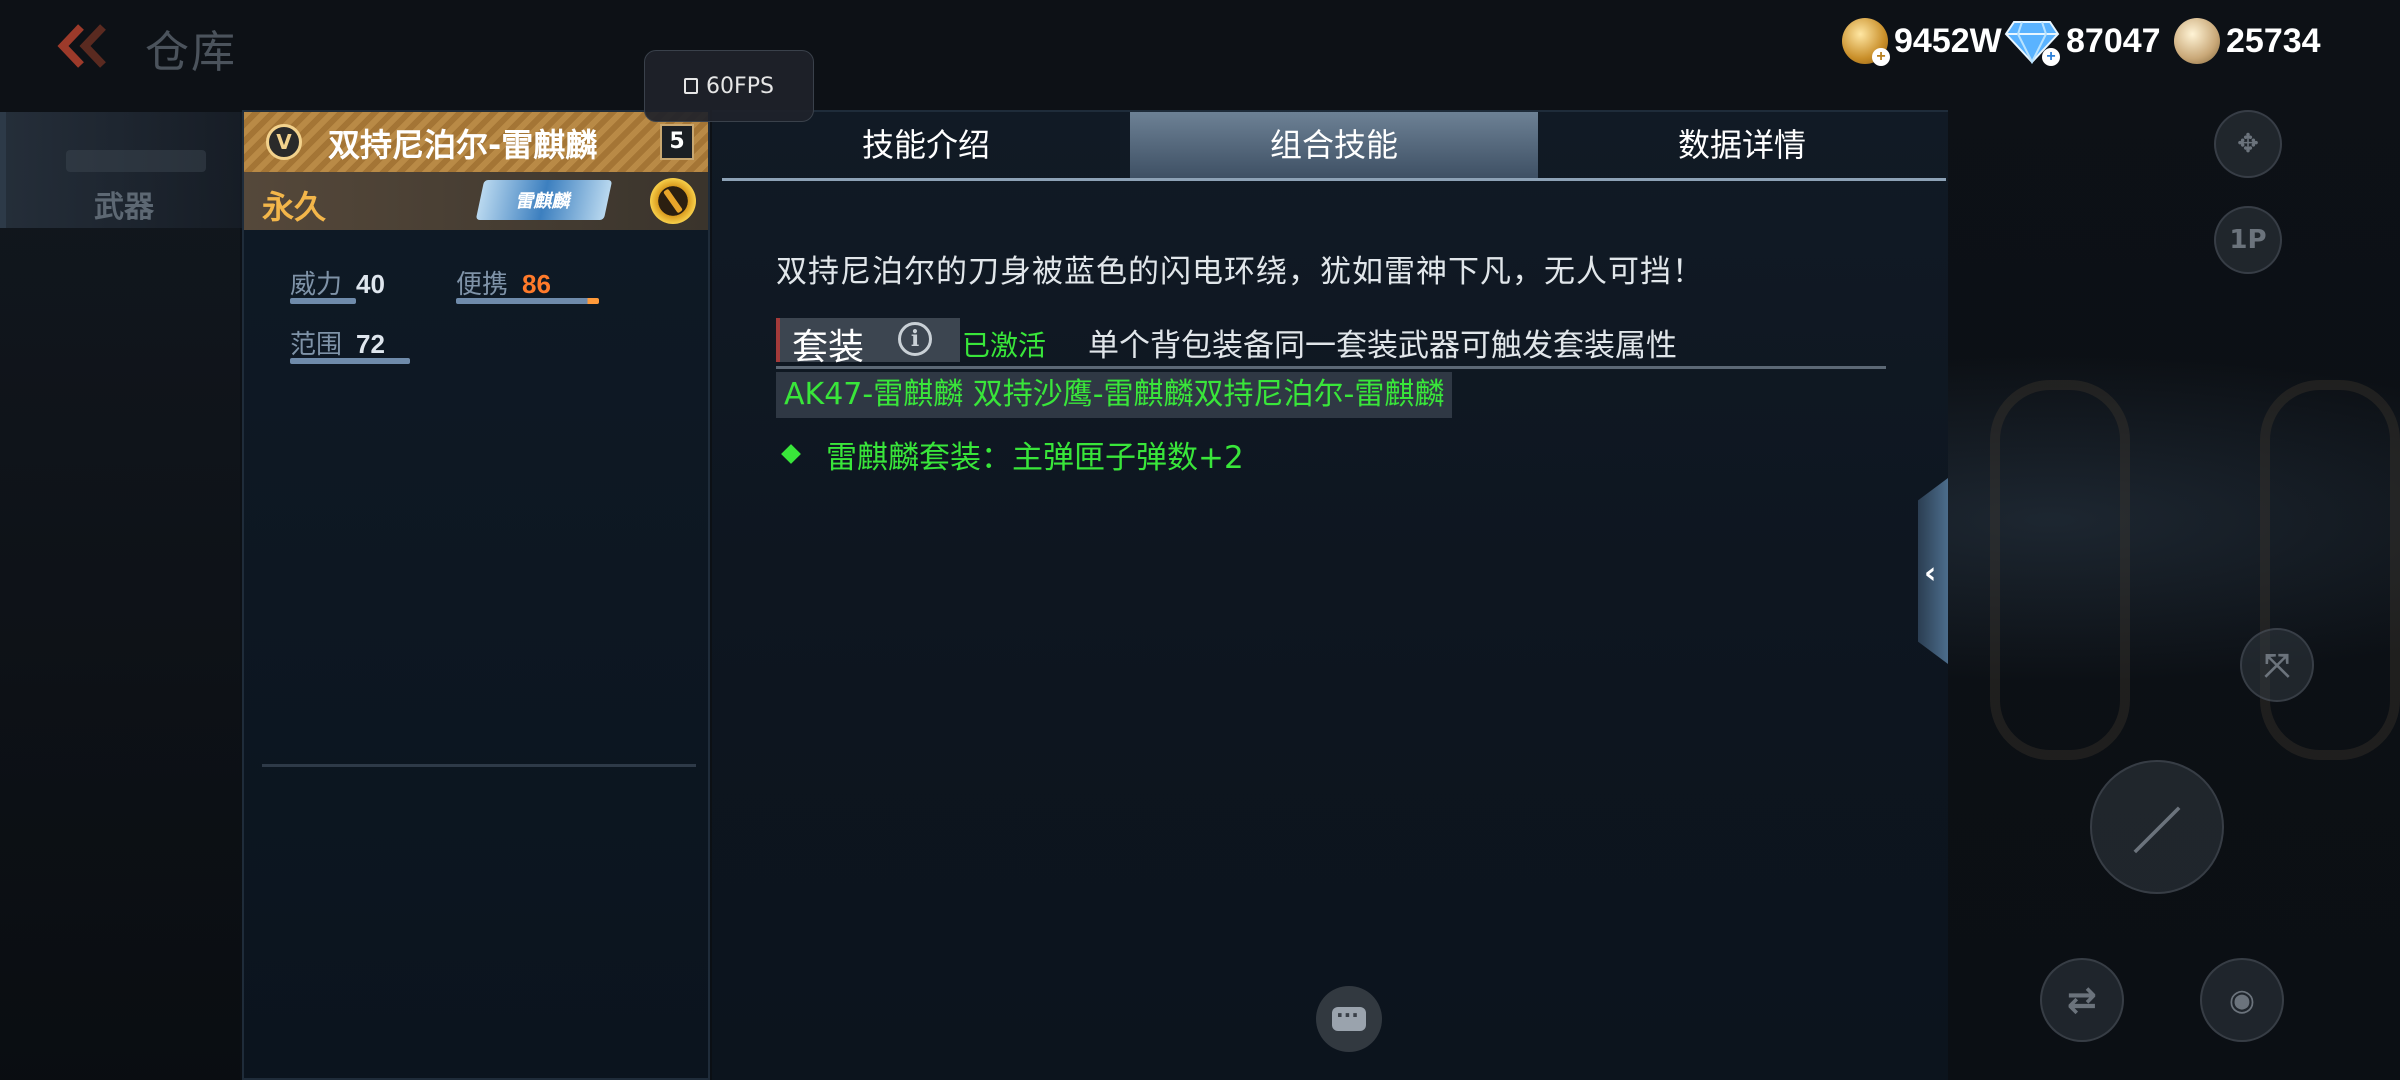  What do you see at coordinates (350, 361) in the screenshot?
I see `stat-range-bar` at bounding box center [350, 361].